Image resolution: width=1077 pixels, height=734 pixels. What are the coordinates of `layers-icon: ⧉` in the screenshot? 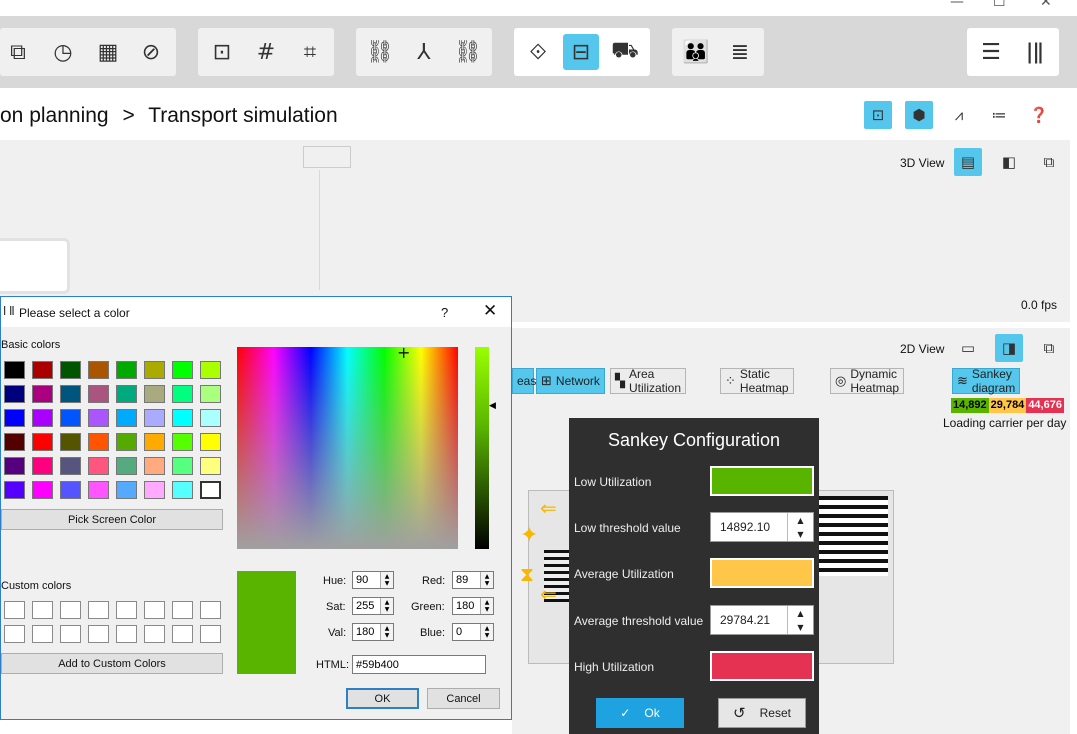 It's located at (18, 52).